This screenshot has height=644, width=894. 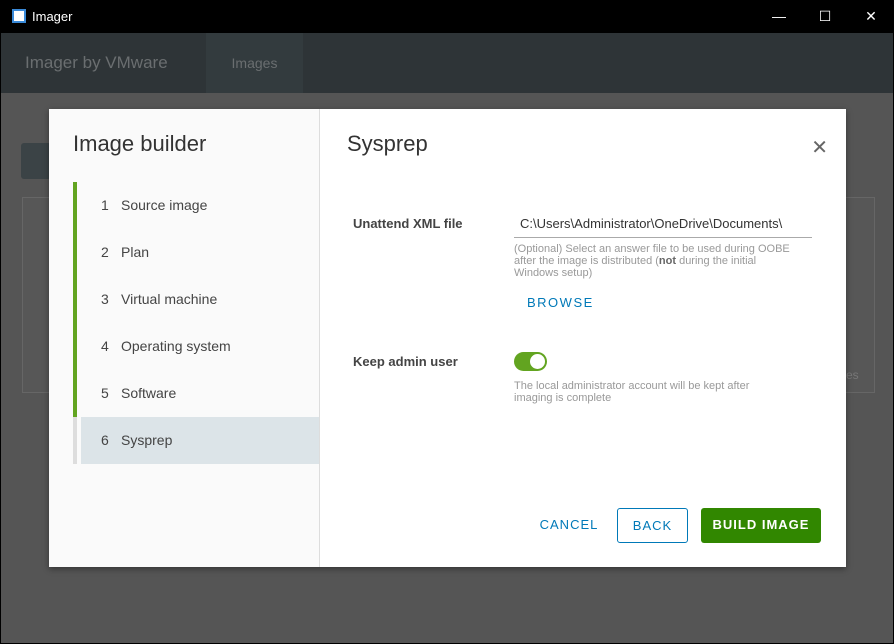 I want to click on step-number: 1, so click(x=105, y=205).